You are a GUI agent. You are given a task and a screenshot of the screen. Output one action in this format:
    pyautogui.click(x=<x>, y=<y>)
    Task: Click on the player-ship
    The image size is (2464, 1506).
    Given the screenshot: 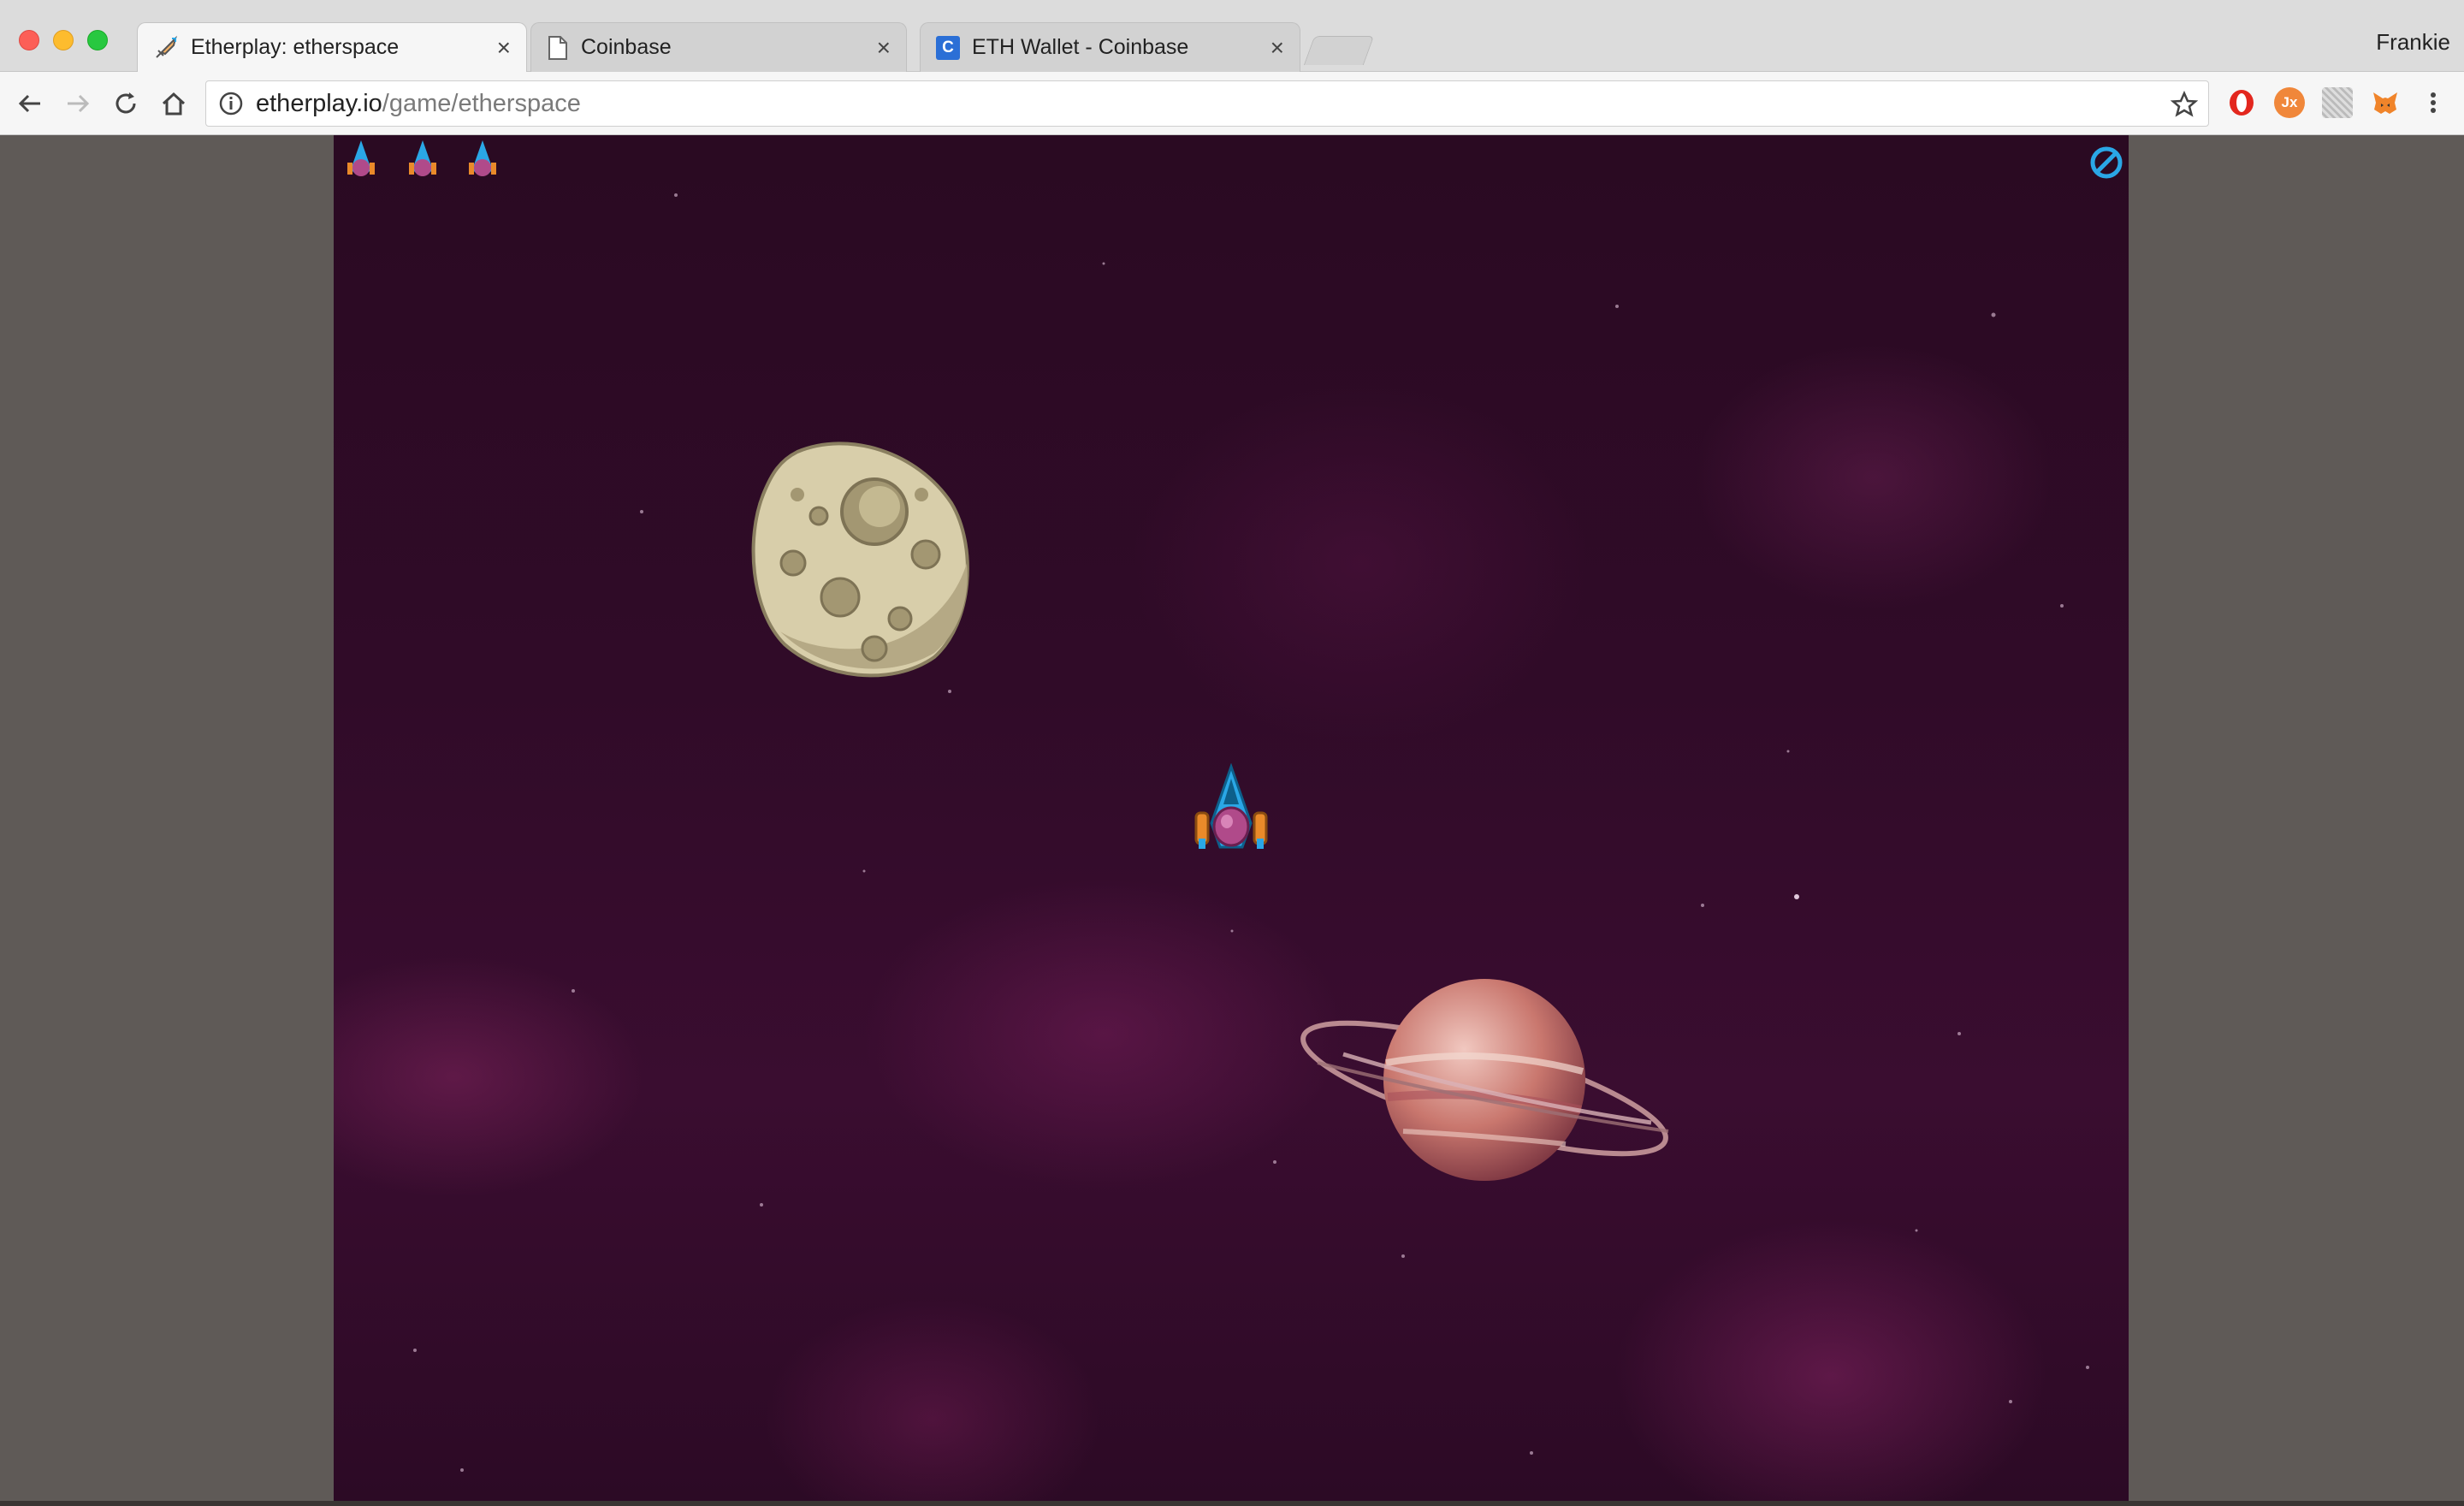 What is the action you would take?
    pyautogui.click(x=1231, y=806)
    